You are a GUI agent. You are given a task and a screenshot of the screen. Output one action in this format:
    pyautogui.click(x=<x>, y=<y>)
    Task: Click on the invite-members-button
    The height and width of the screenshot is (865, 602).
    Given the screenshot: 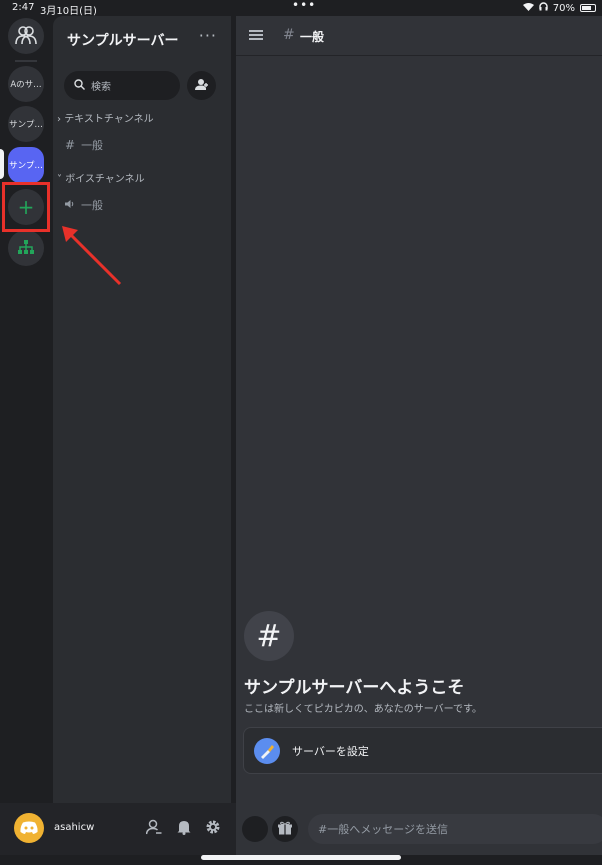 What is the action you would take?
    pyautogui.click(x=201, y=85)
    